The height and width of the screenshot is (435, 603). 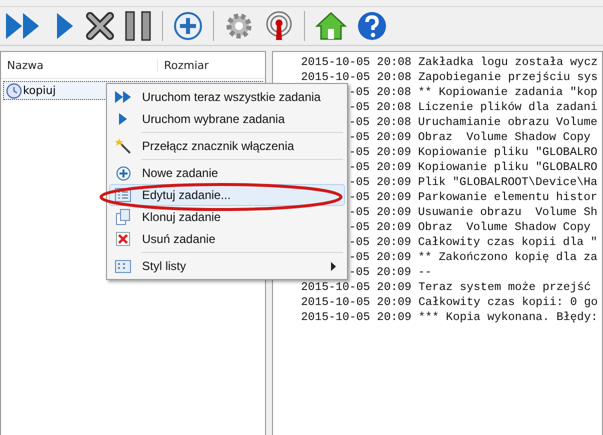 I want to click on log-line: -05 20:09 Usuwanie obrazu Volume Sh, so click(x=473, y=212).